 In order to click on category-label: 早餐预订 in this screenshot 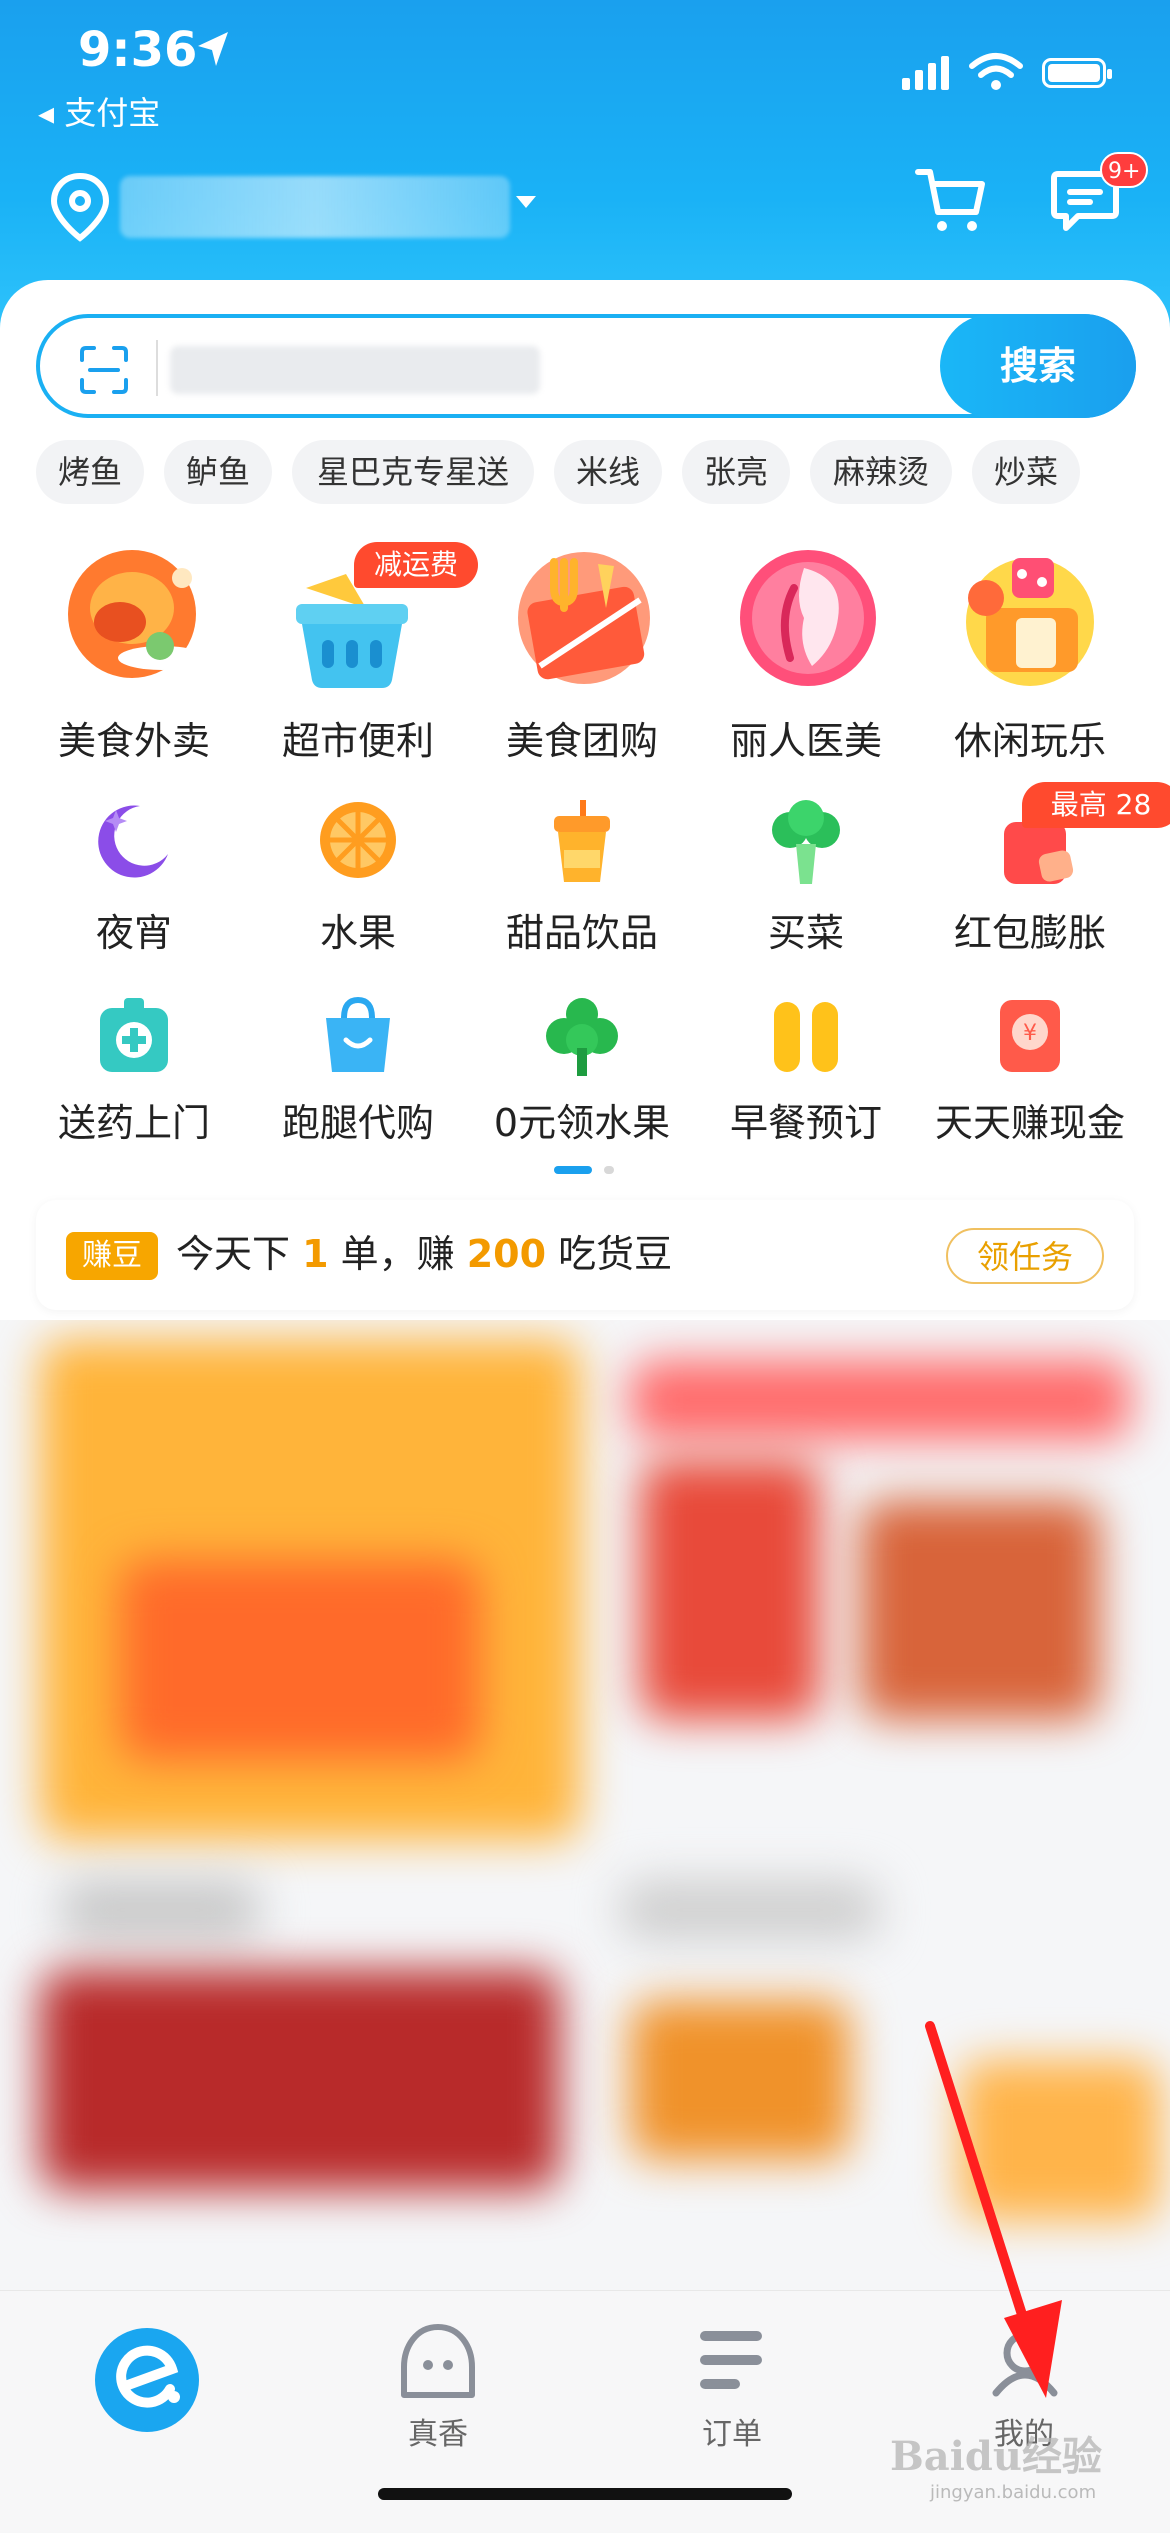, I will do `click(805, 1123)`.